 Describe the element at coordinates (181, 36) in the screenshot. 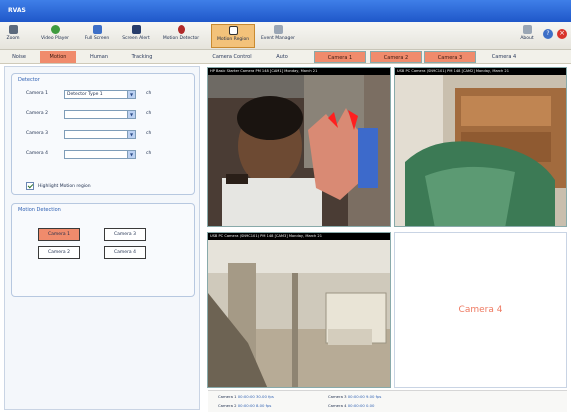

I see `motion-detector-button: Motion Detector` at that location.